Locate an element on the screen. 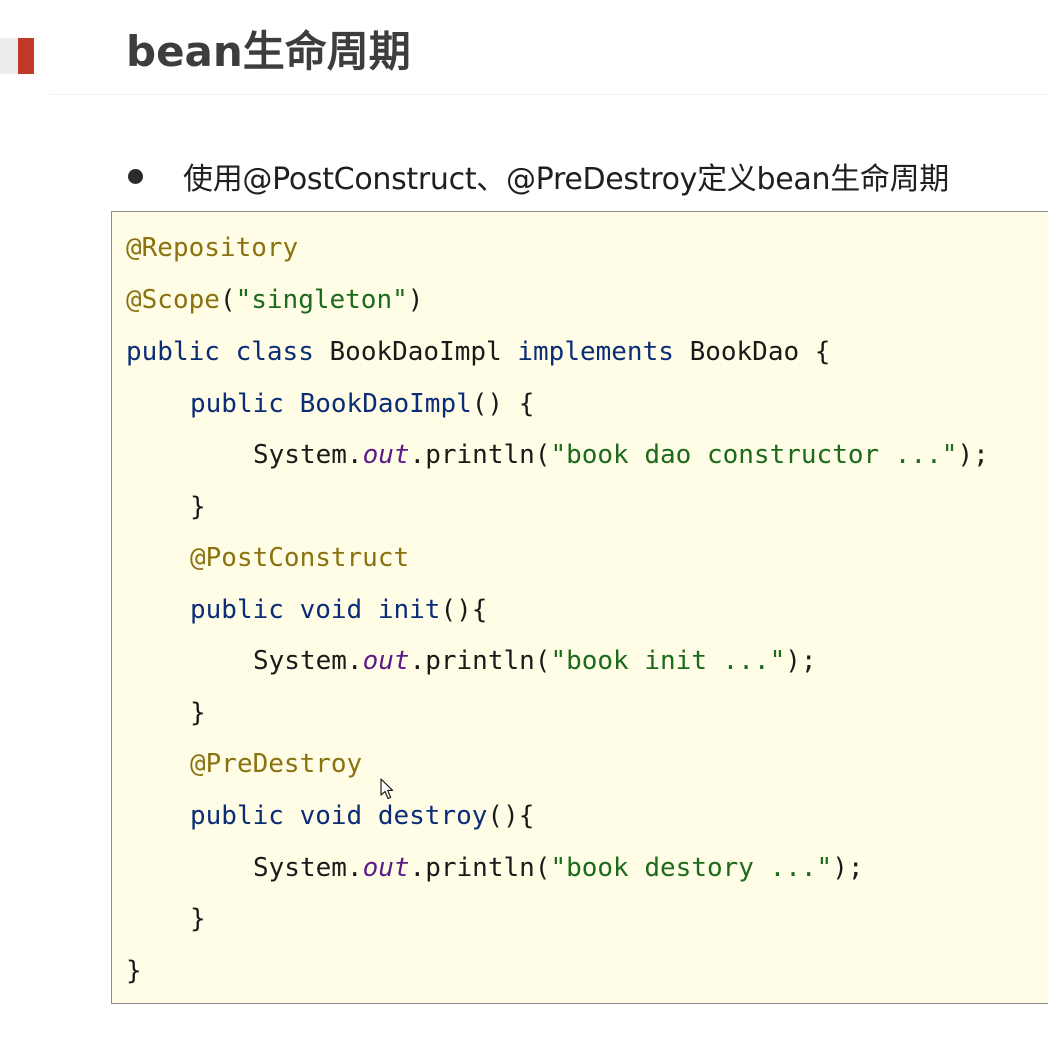 This screenshot has height=1042, width=1048. code-line-4: public BookDaoImpl() { is located at coordinates (362, 404).